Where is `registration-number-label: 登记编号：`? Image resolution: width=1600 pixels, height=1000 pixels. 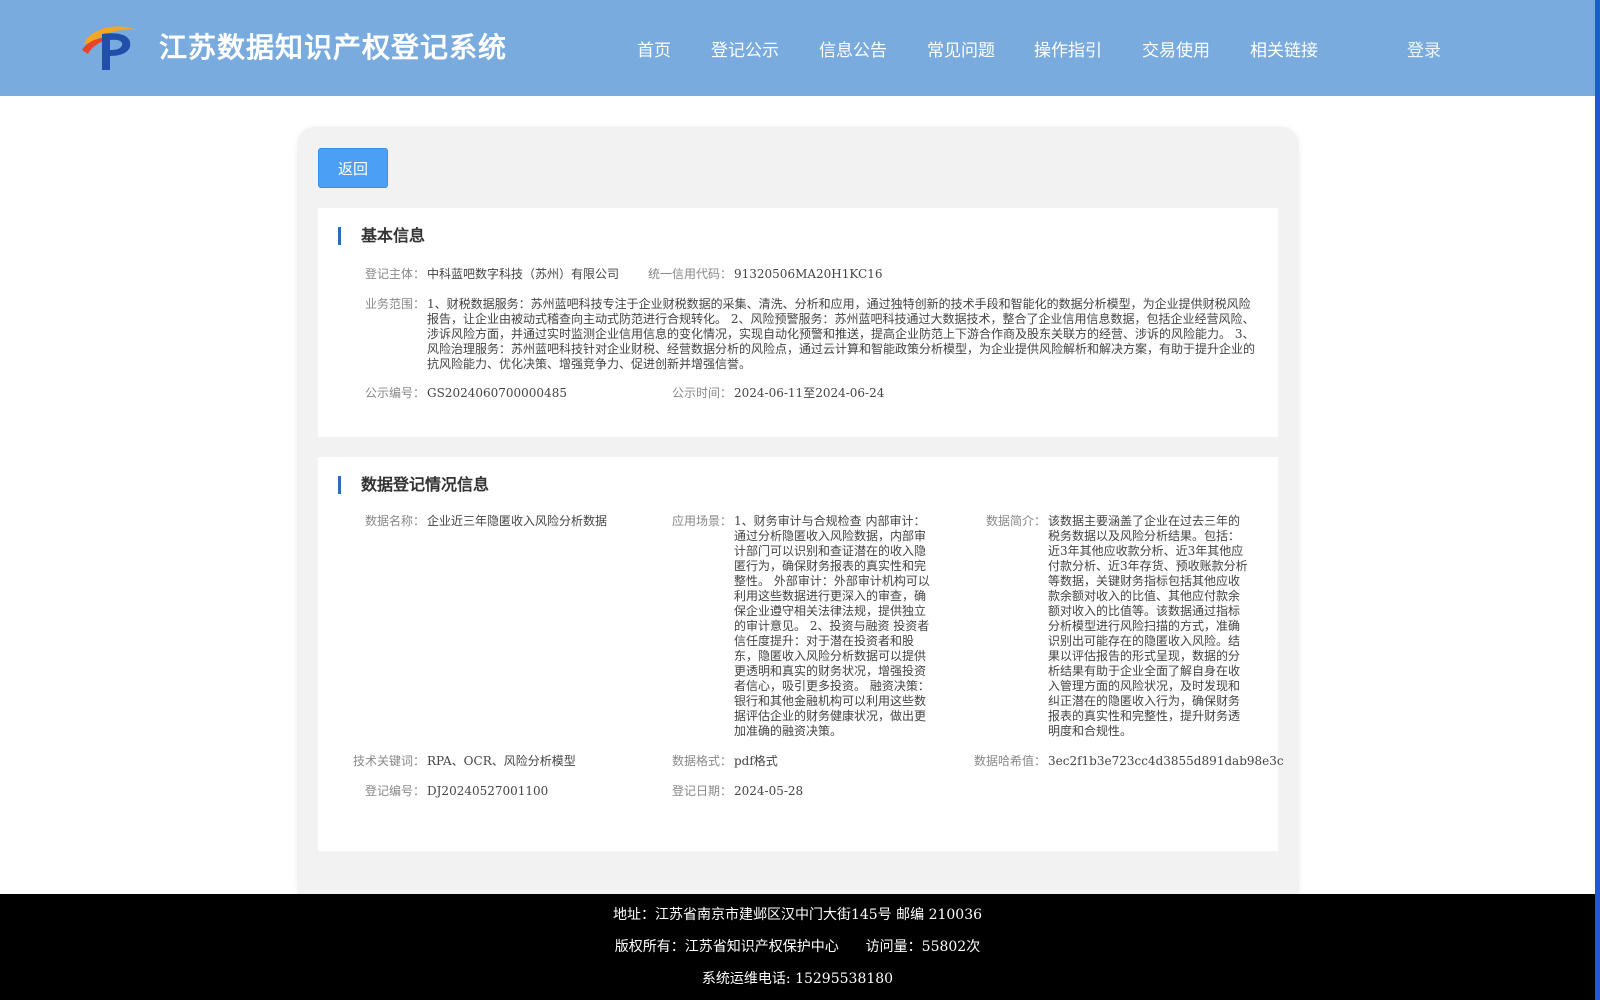 registration-number-label: 登记编号： is located at coordinates (394, 791).